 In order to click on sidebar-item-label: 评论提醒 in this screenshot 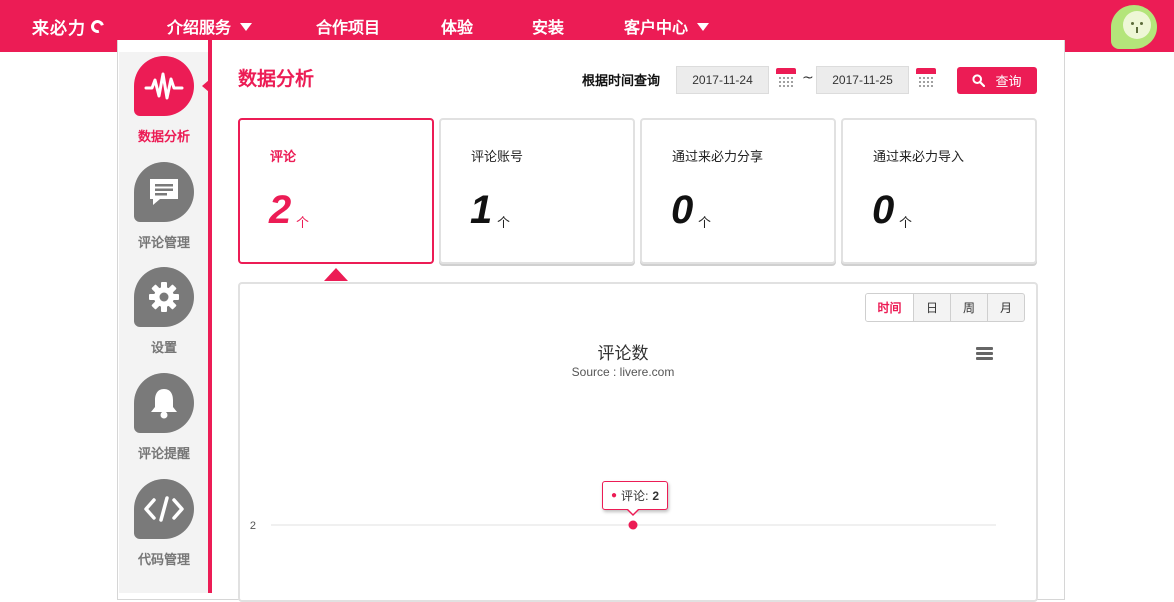, I will do `click(163, 454)`.